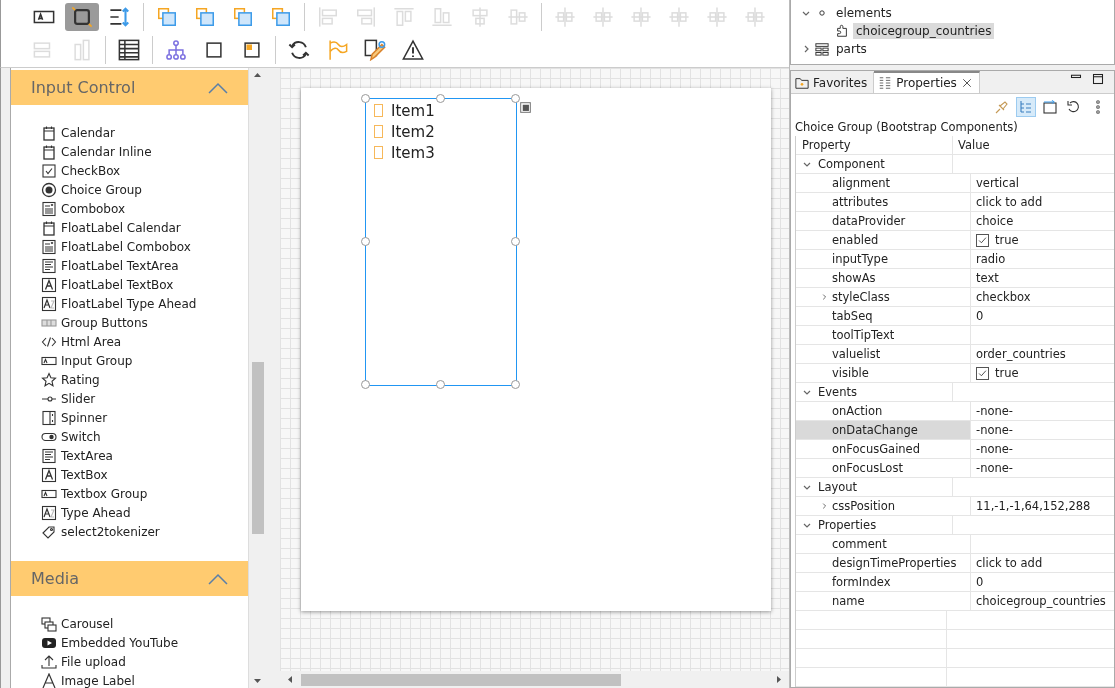 This screenshot has width=1115, height=688. What do you see at coordinates (82, 16) in the screenshot?
I see `toolbar-button` at bounding box center [82, 16].